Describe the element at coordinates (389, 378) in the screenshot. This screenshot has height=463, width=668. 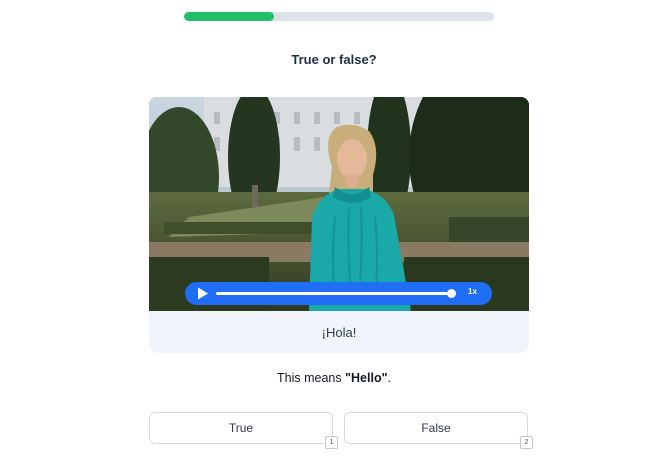
I see `translation-suffix: .` at that location.